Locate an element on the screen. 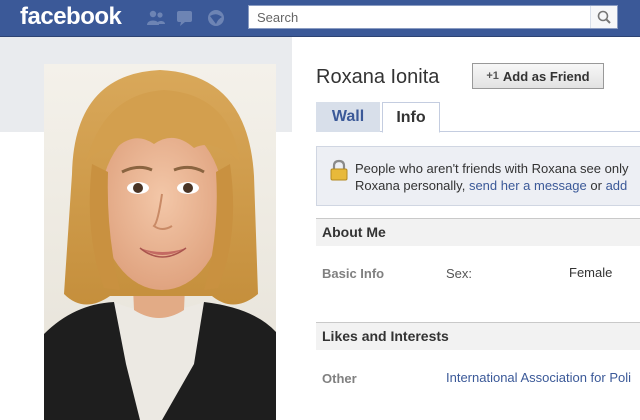  notice-or: or is located at coordinates (596, 185).